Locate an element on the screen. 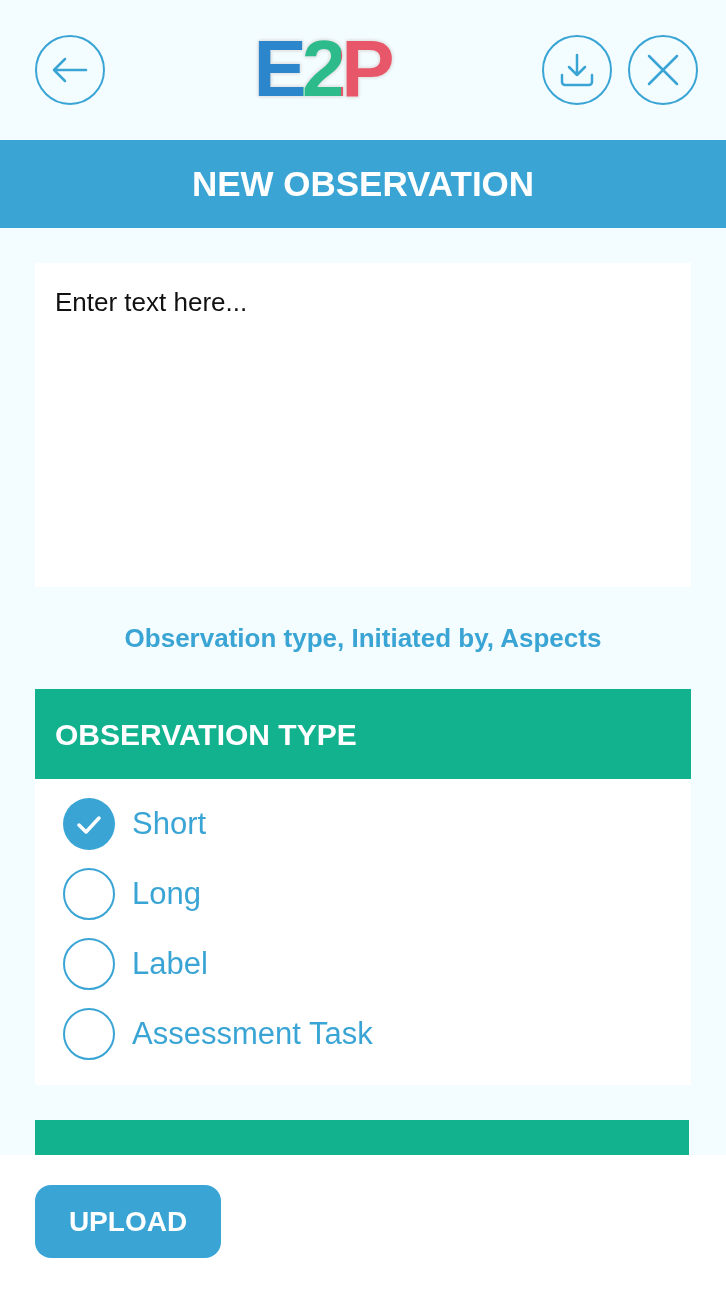  radio-option: Short is located at coordinates (135, 824).